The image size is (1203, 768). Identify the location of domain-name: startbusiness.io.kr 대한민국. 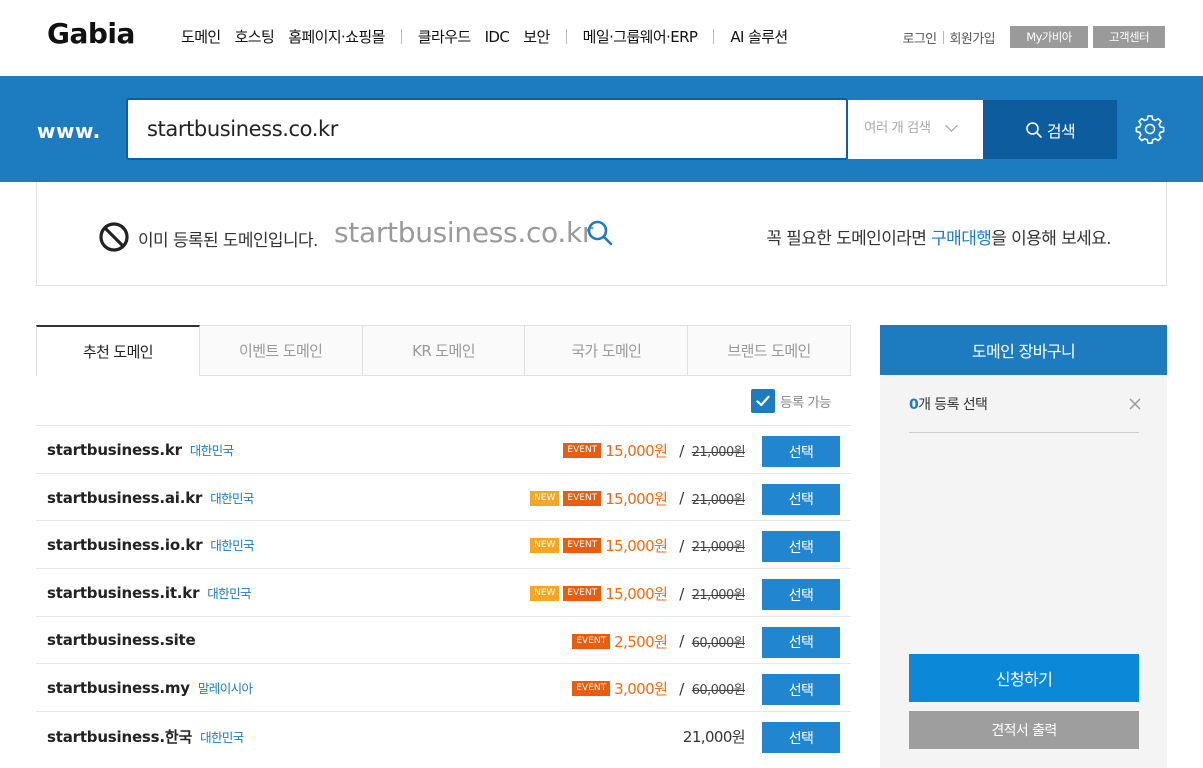
(151, 544).